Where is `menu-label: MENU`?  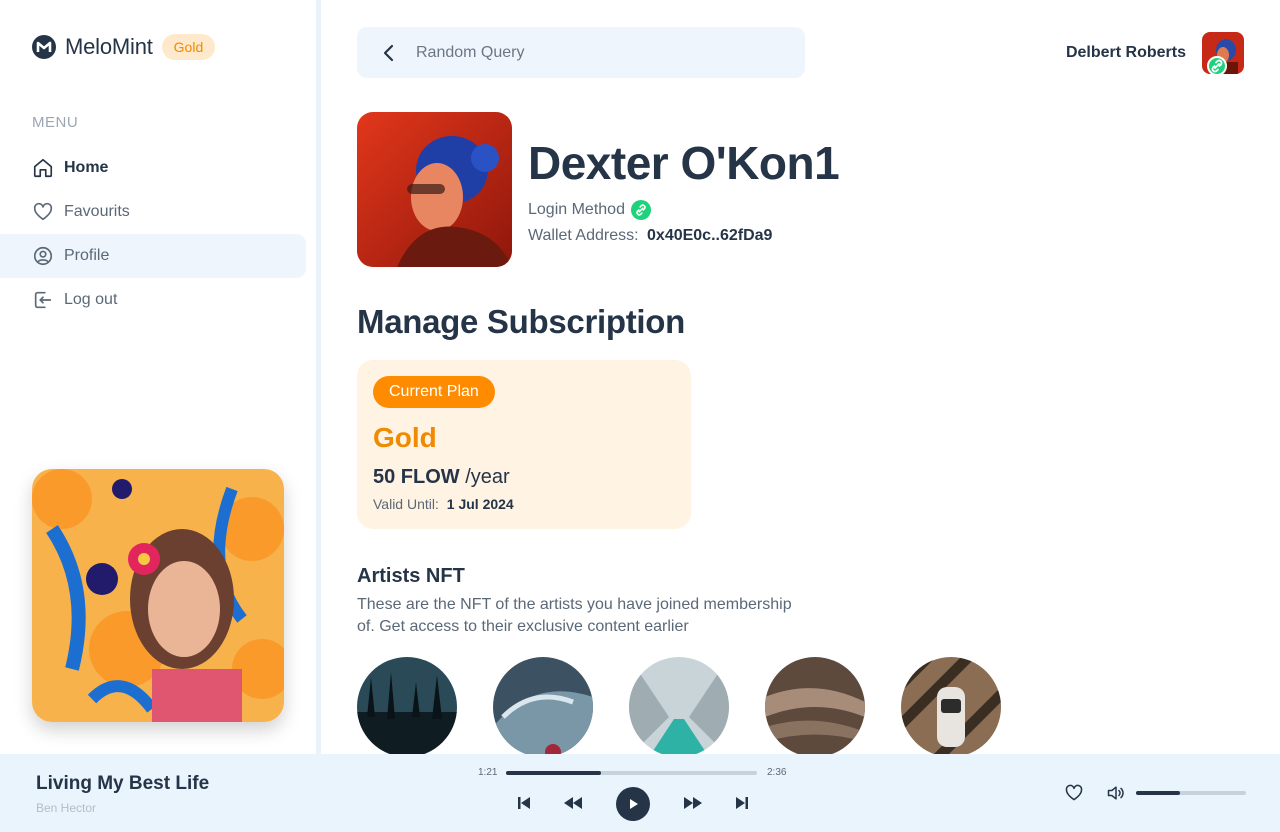
menu-label: MENU is located at coordinates (55, 122).